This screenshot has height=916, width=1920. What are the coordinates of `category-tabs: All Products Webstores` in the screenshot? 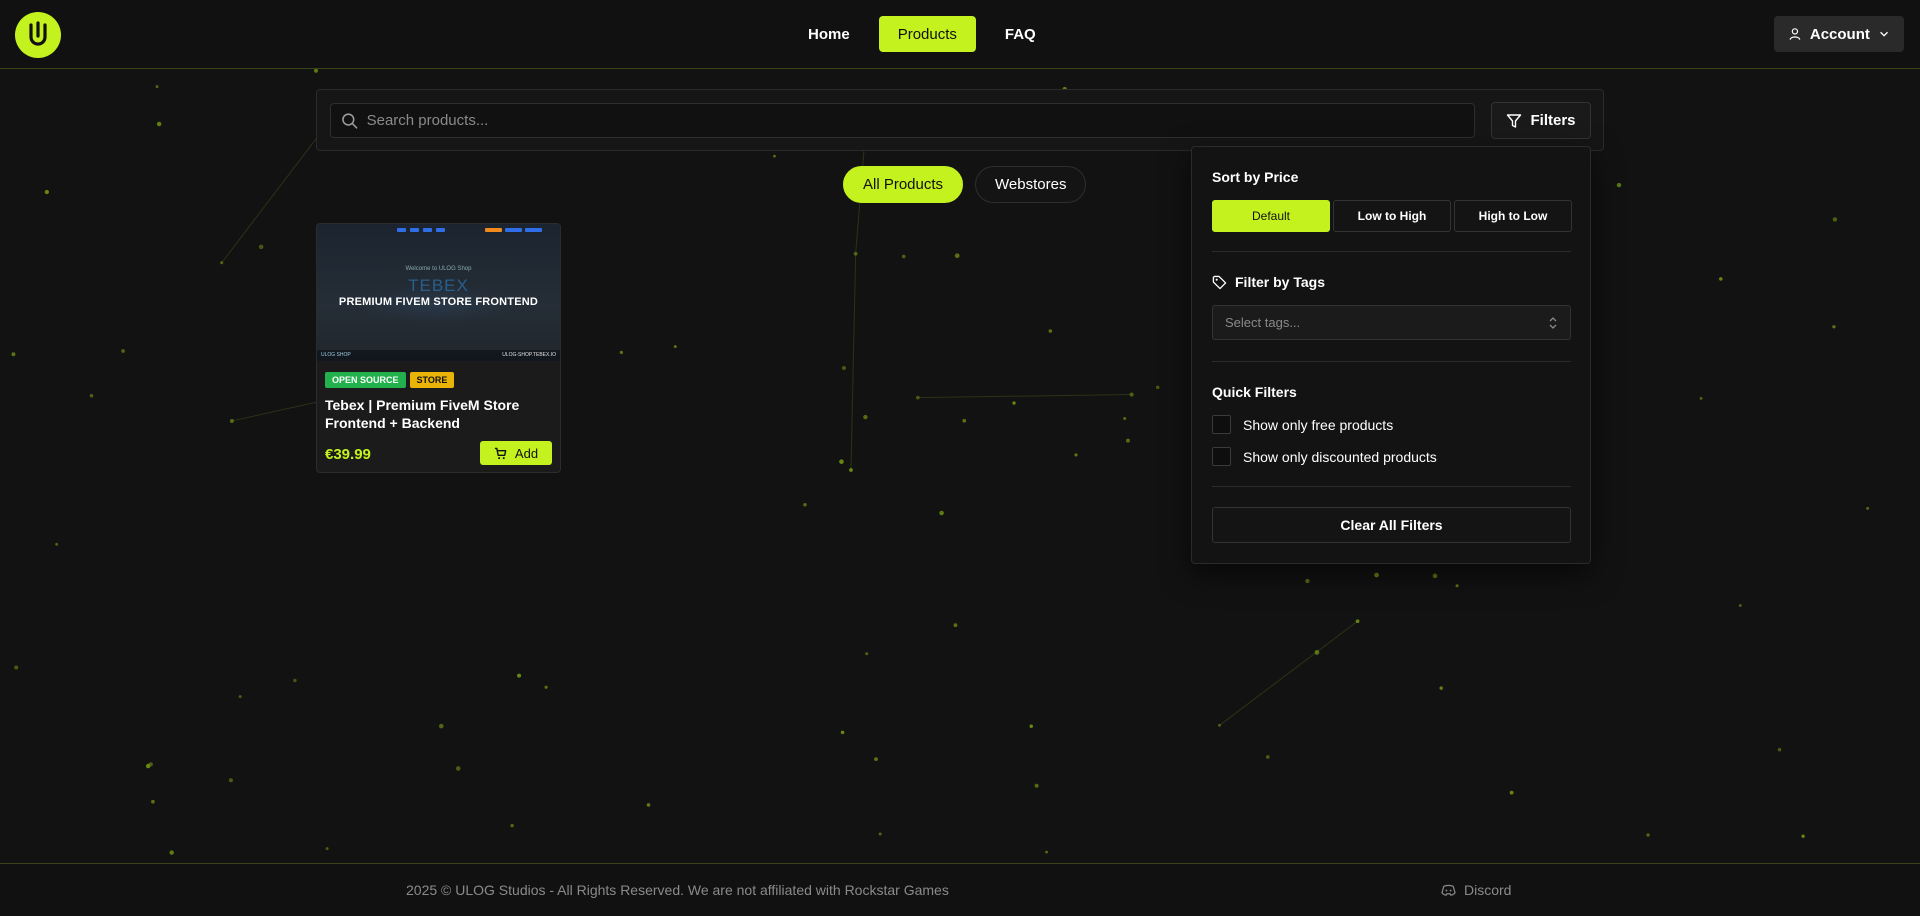 It's located at (965, 184).